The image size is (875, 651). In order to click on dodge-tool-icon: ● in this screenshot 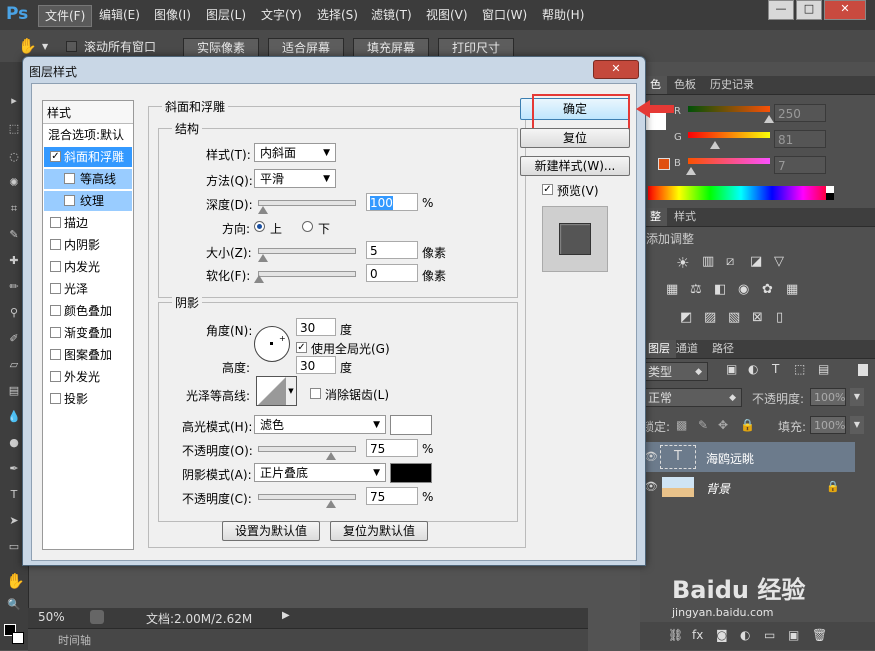, I will do `click(14, 443)`.